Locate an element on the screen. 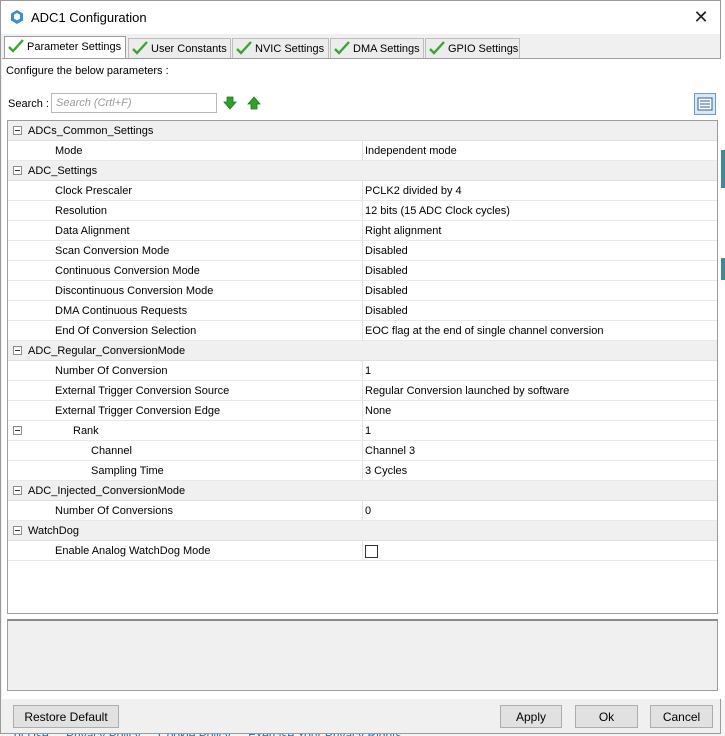 This screenshot has width=725, height=736. parameter-row: Clock Prescaler PCLK2 divided by 4 is located at coordinates (362, 191).